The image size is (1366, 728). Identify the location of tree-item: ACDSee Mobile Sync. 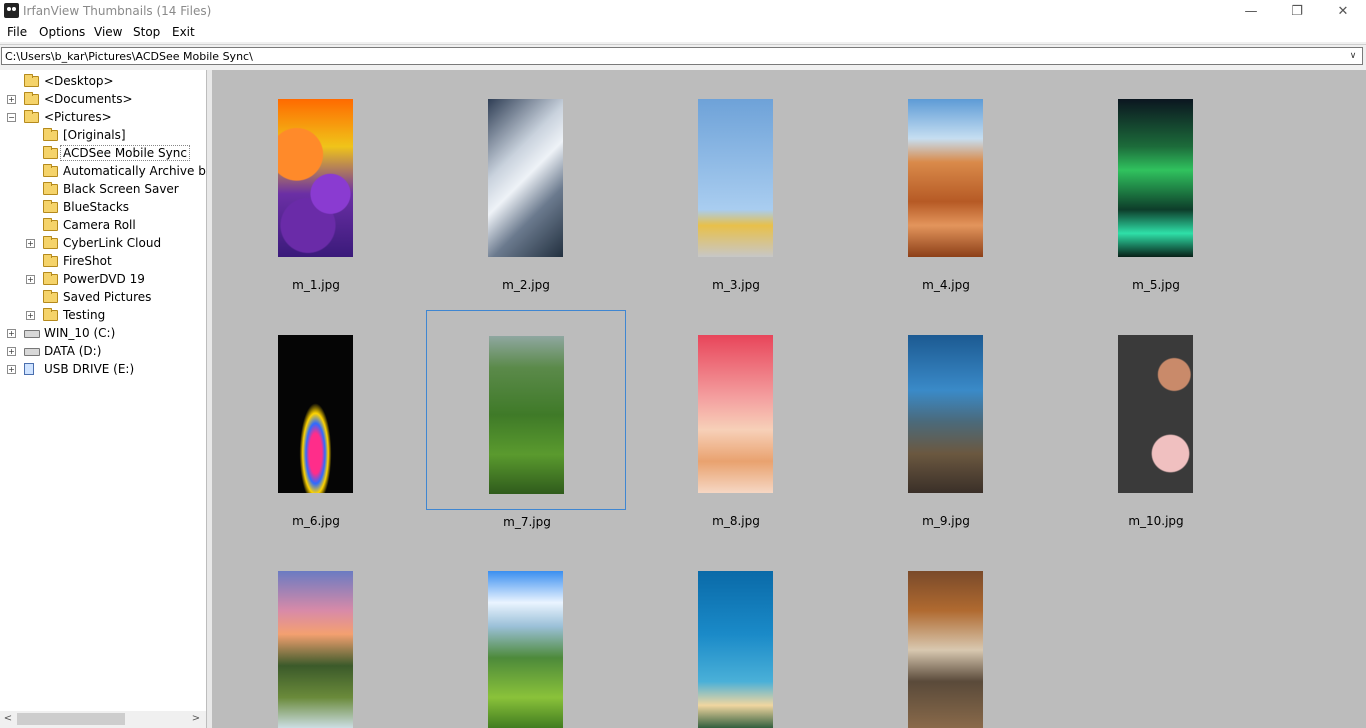
(103, 153).